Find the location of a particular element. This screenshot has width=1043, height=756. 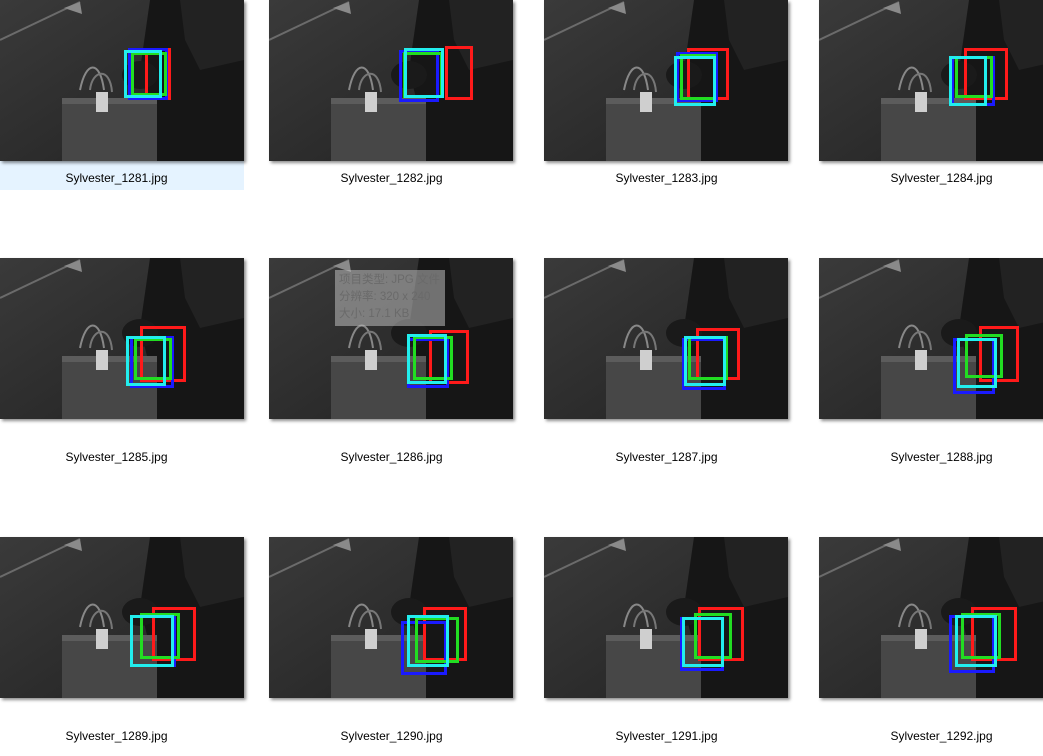

file-name: Sylvester_1292.jpg is located at coordinates (928, 736).